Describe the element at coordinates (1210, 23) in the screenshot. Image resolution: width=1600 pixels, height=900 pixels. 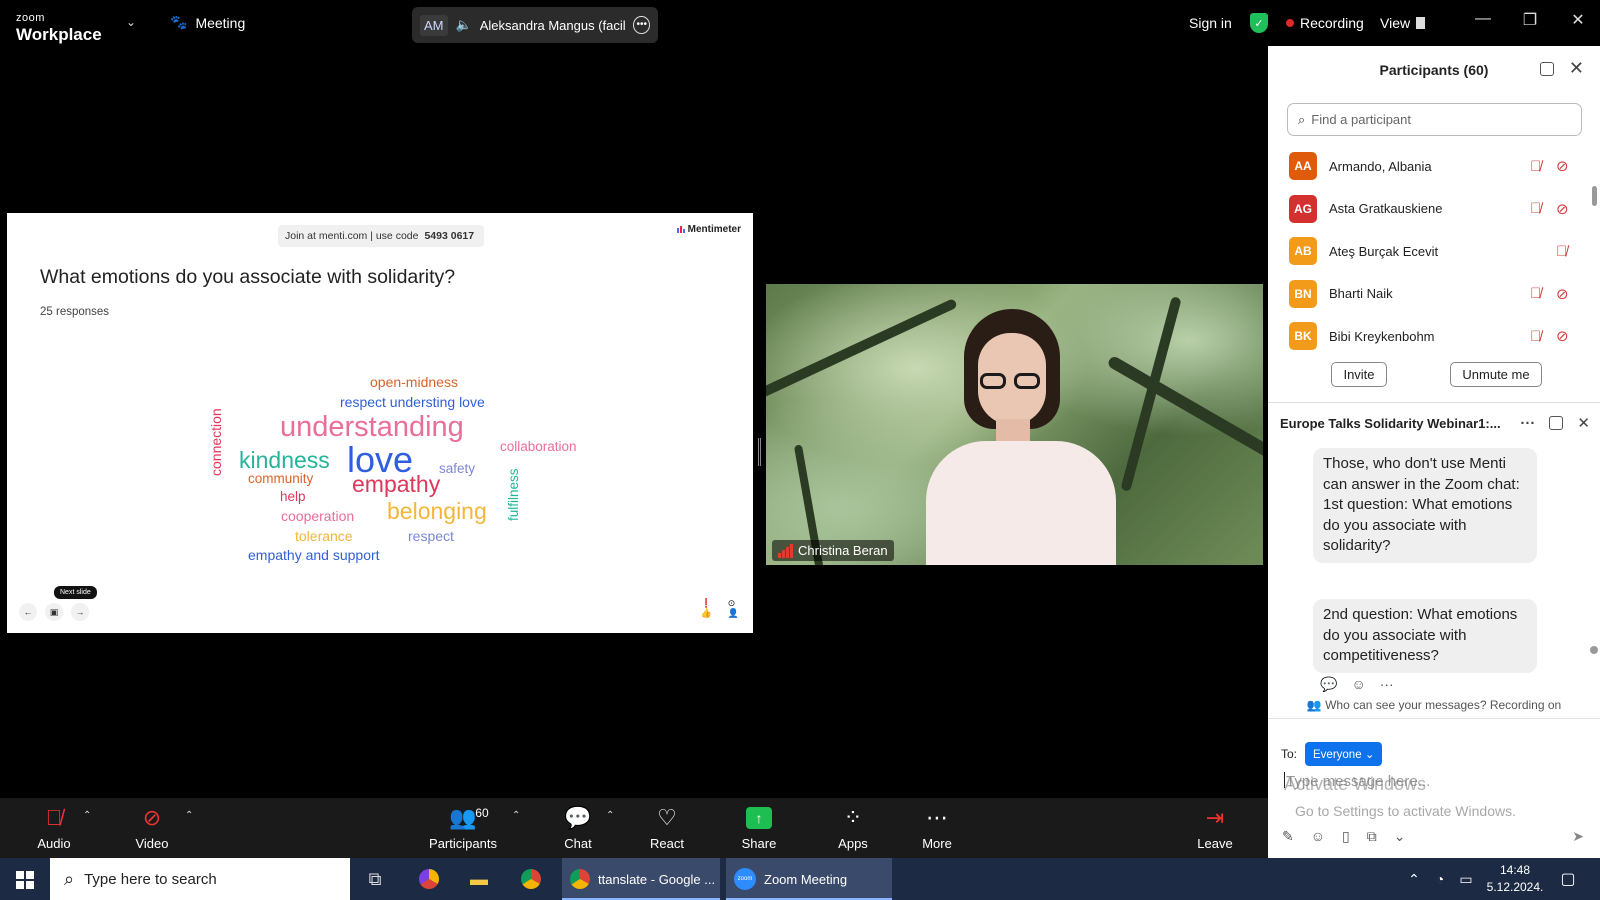
I see `sign-in-link: Sign in` at that location.